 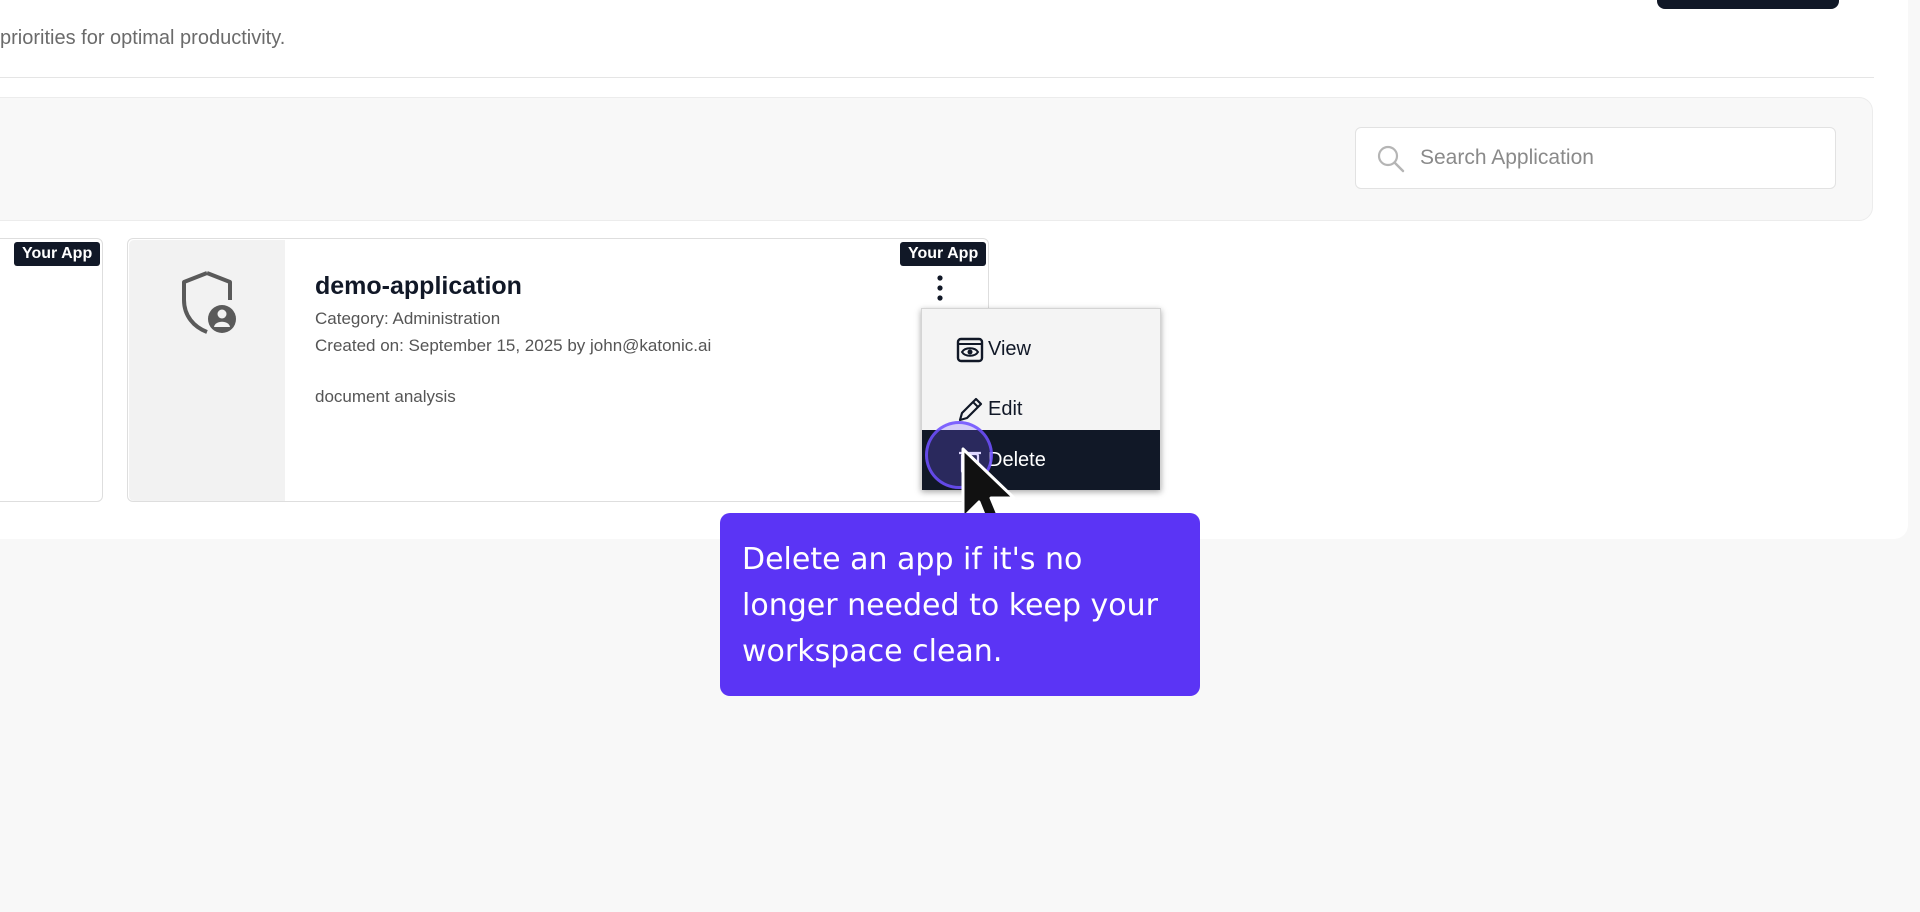 I want to click on page-subtitle: priorities for optimal productivity., so click(x=143, y=38).